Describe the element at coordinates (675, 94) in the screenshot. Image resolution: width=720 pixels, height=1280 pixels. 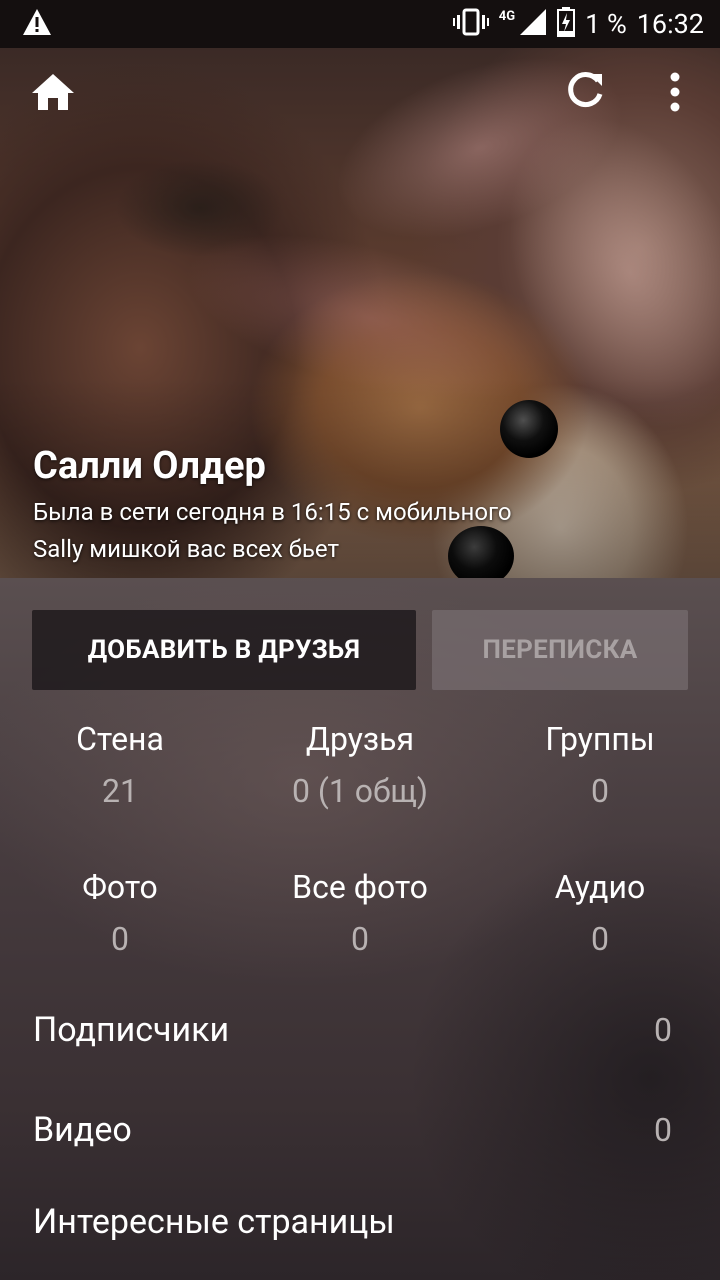
I see `more-vert-icon` at that location.